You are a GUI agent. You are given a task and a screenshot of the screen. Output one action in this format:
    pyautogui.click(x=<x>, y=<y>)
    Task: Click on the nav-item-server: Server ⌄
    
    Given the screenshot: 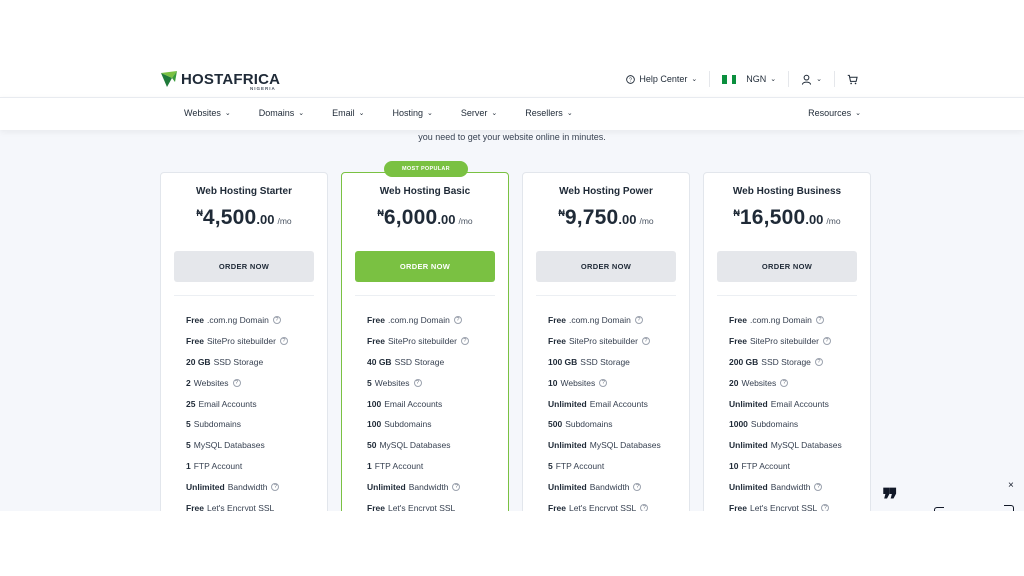 What is the action you would take?
    pyautogui.click(x=479, y=113)
    